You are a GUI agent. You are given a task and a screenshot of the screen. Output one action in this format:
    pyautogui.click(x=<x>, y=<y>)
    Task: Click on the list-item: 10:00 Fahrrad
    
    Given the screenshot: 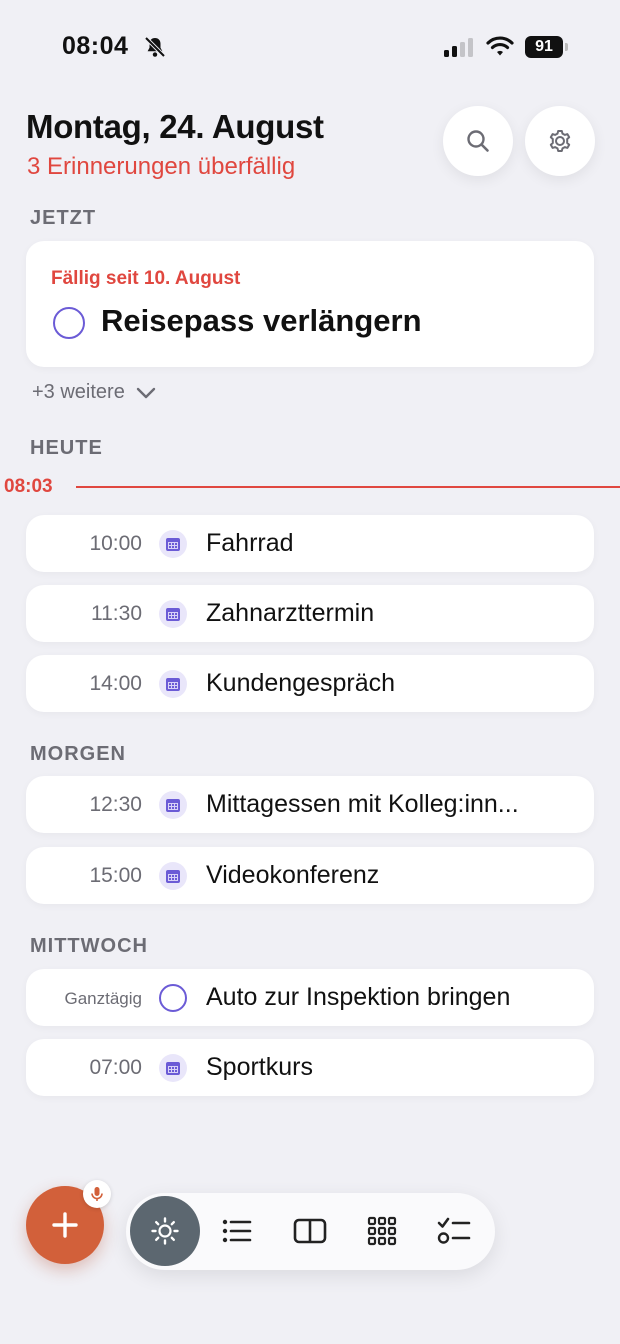 What is the action you would take?
    pyautogui.click(x=310, y=543)
    